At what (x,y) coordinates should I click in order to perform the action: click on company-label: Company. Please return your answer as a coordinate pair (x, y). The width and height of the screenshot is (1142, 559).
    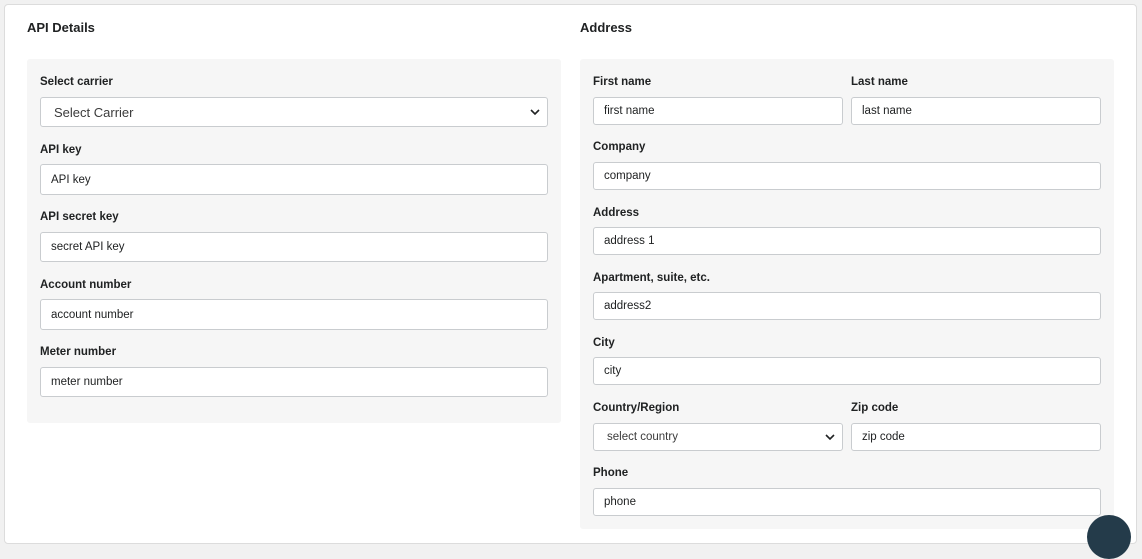
    Looking at the image, I should click on (619, 147).